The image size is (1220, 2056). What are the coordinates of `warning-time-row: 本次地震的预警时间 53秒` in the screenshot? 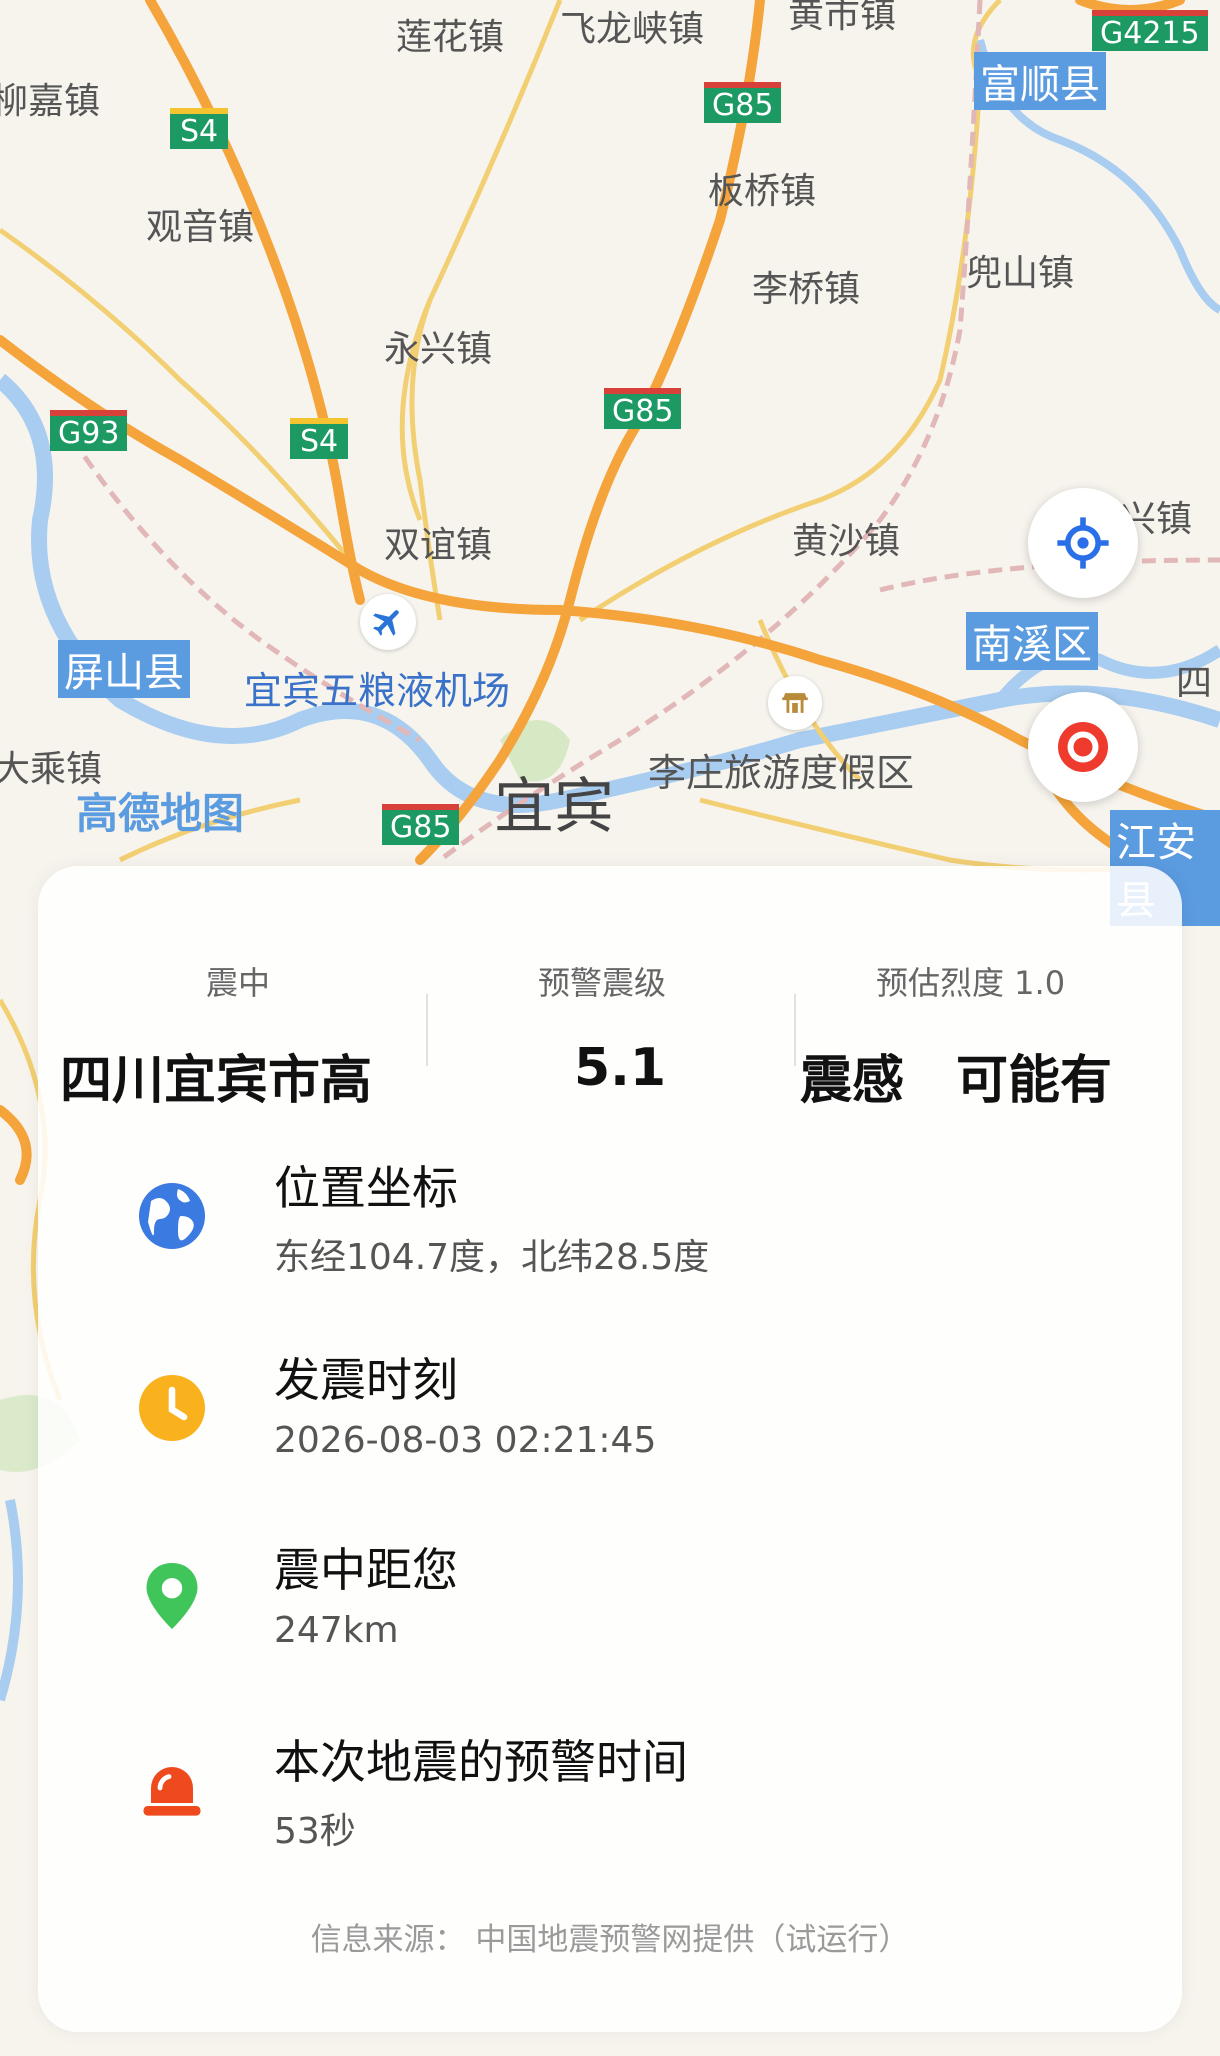 It's located at (610, 1801).